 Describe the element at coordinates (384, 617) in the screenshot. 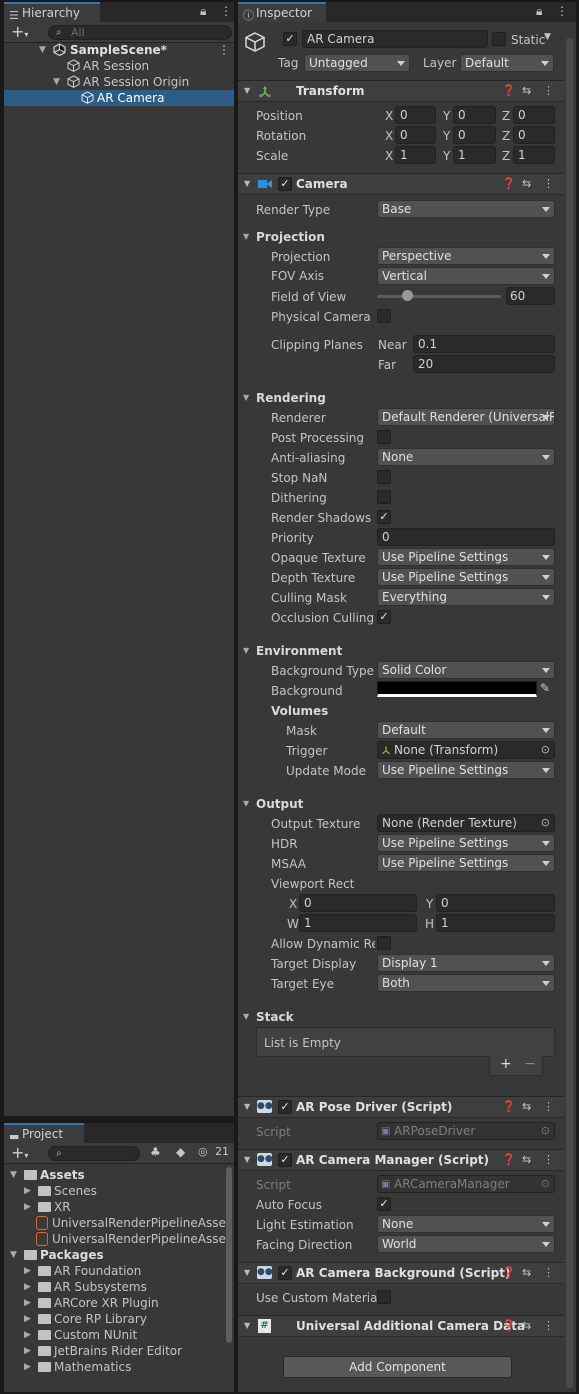

I see `occlusion-culling-checkbox: ✓` at that location.